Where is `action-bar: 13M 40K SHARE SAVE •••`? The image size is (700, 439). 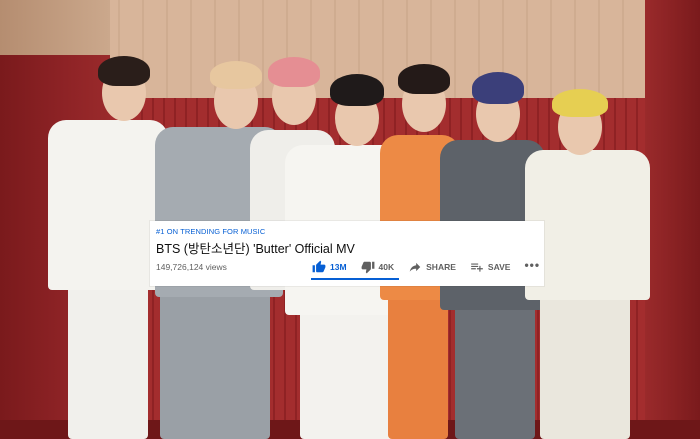 action-bar: 13M 40K SHARE SAVE ••• is located at coordinates (426, 267).